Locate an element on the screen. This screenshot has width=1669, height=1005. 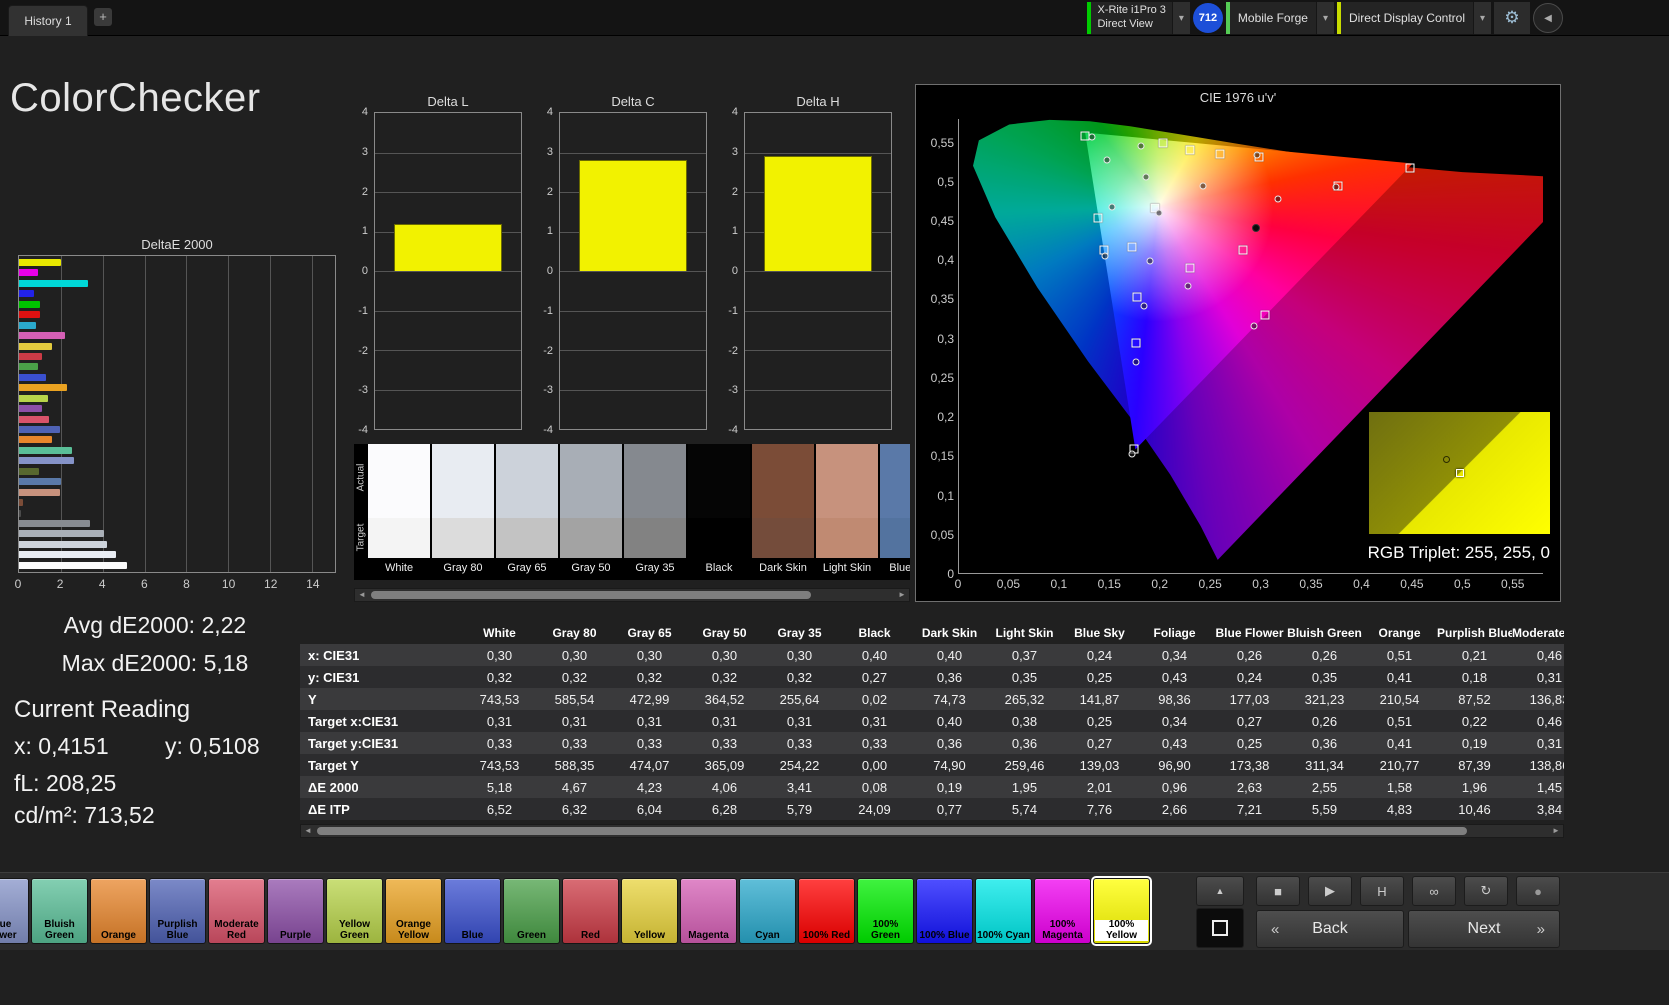
delta-ytick: -2 is located at coordinates (363, 350).